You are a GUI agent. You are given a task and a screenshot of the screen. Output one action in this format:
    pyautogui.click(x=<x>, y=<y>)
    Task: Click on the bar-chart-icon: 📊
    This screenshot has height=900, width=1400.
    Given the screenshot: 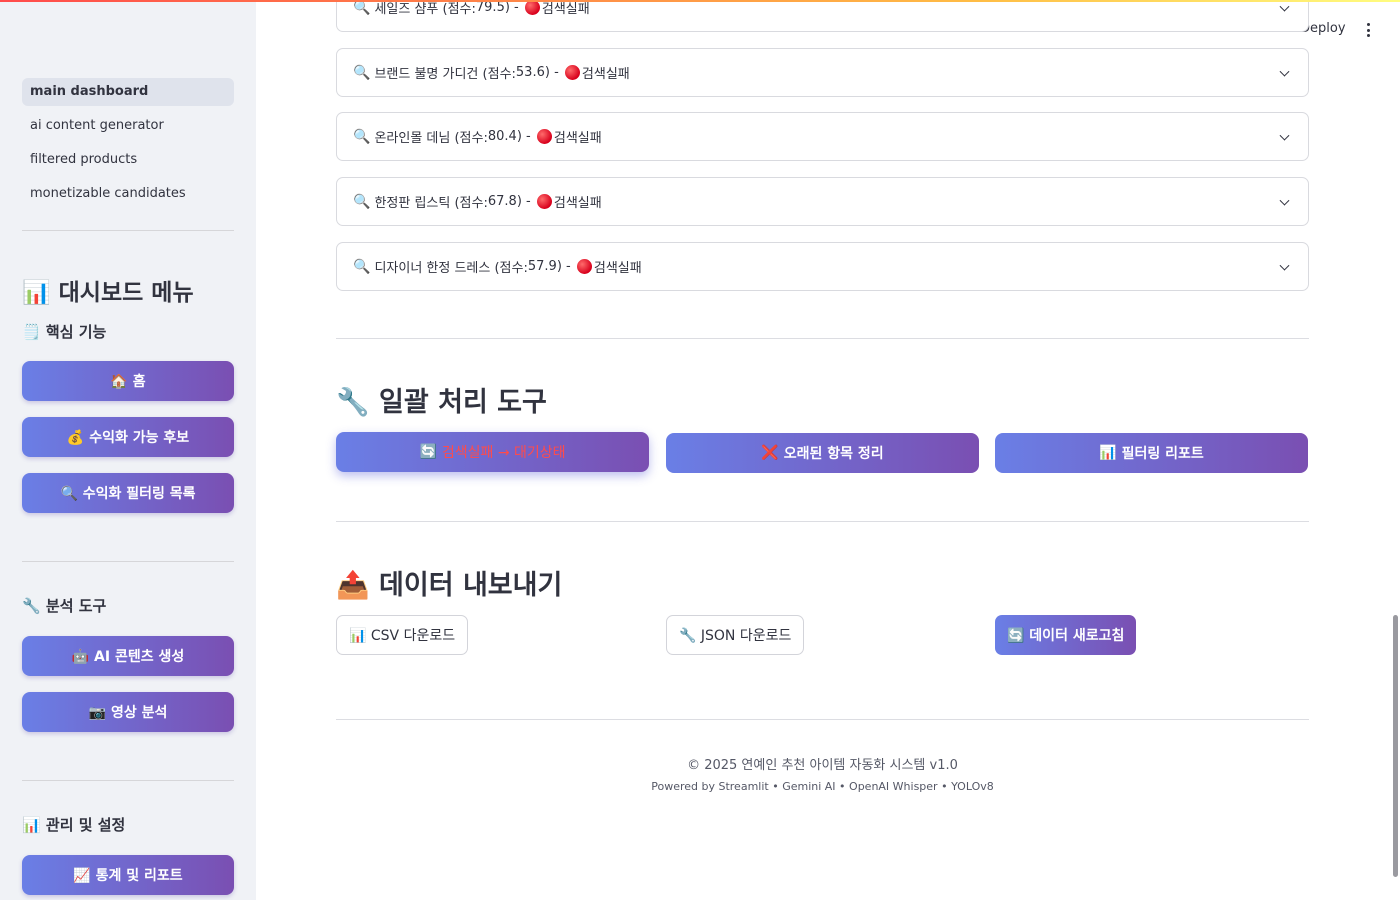 What is the action you would take?
    pyautogui.click(x=1108, y=453)
    